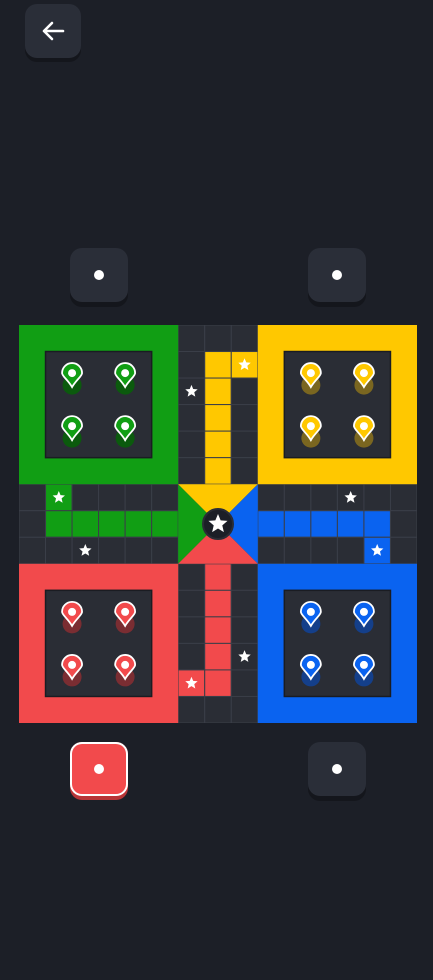  I want to click on green-base-inner, so click(98, 404).